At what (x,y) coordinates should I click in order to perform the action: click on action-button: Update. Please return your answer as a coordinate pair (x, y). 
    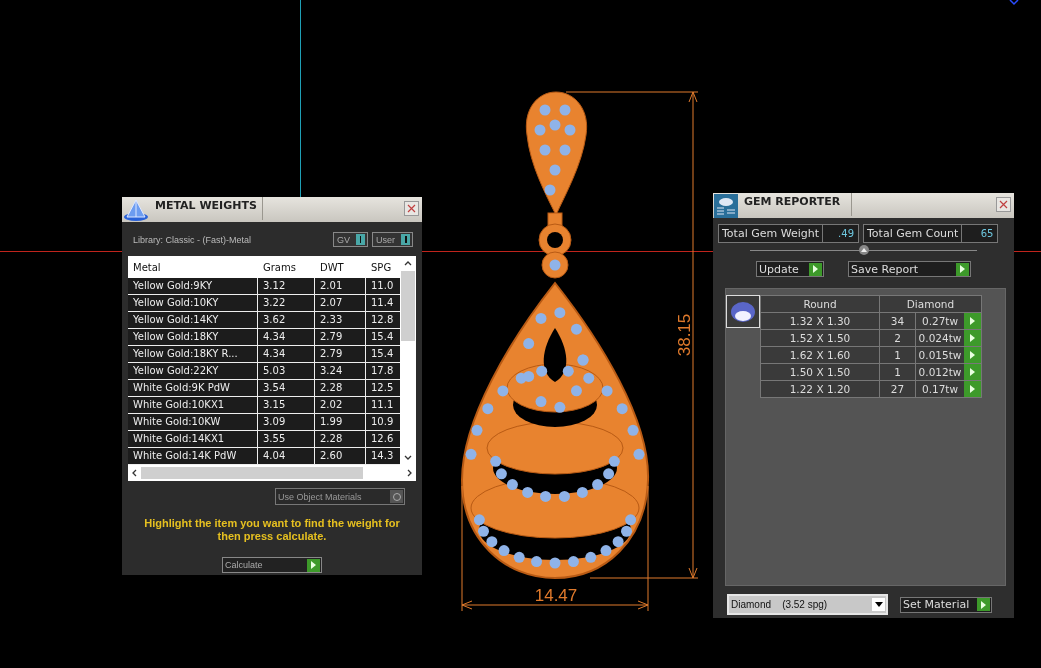
    Looking at the image, I should click on (790, 269).